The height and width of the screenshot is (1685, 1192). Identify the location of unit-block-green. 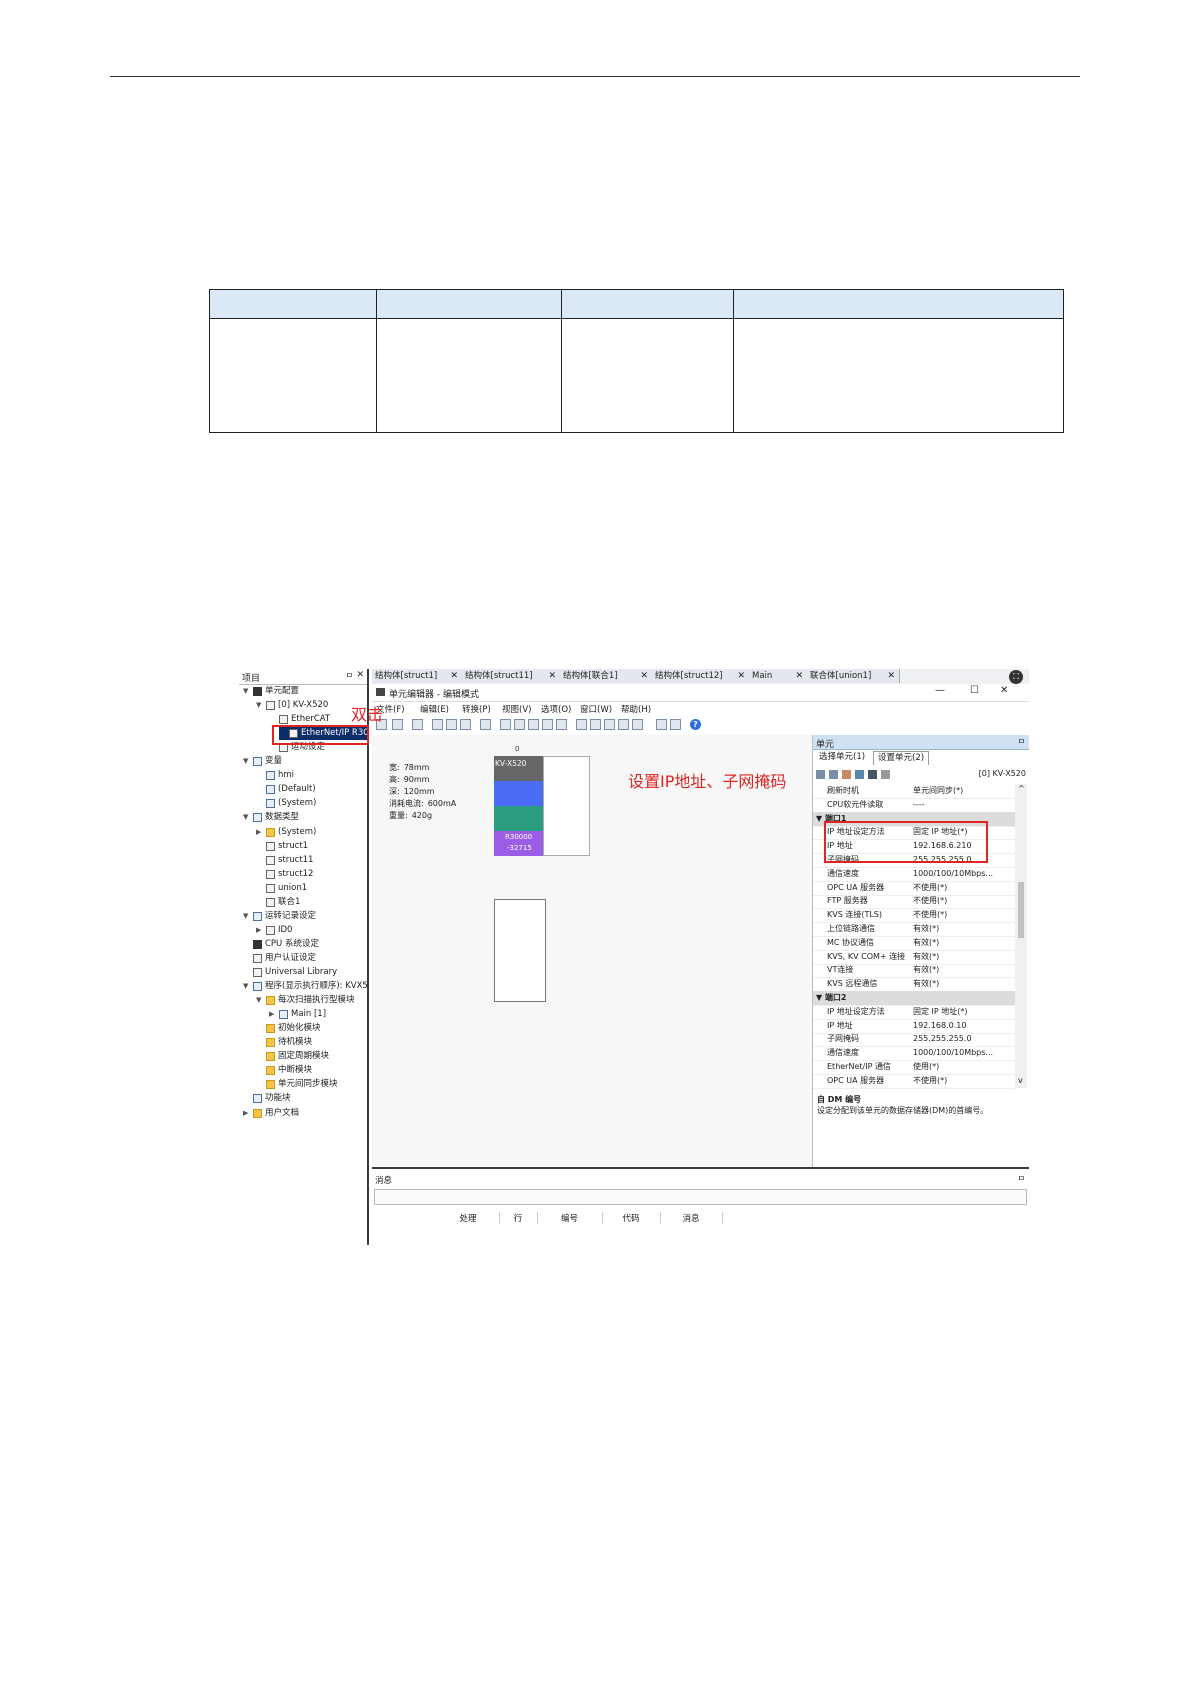
(518, 818).